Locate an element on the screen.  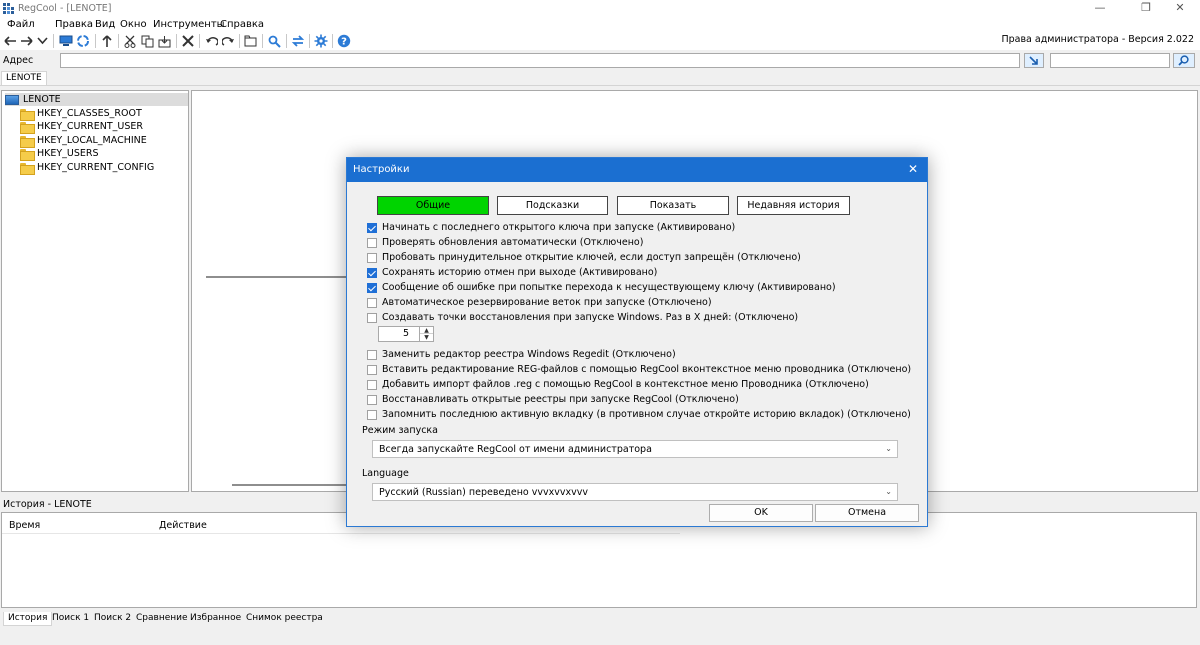
dialog-close-icon: ✕ is located at coordinates (913, 169).